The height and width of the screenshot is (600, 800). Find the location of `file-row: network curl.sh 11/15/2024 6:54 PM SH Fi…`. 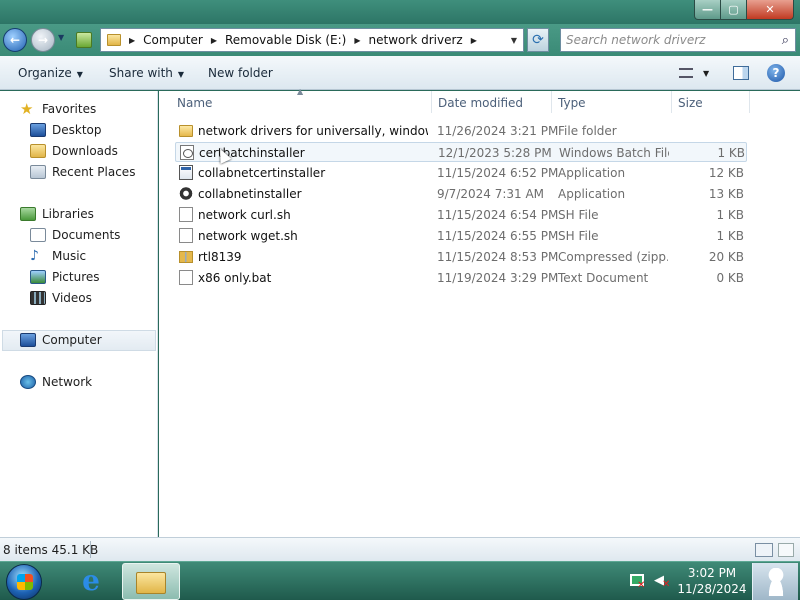

file-row: network curl.sh 11/15/2024 6:54 PM SH Fi… is located at coordinates (461, 215).